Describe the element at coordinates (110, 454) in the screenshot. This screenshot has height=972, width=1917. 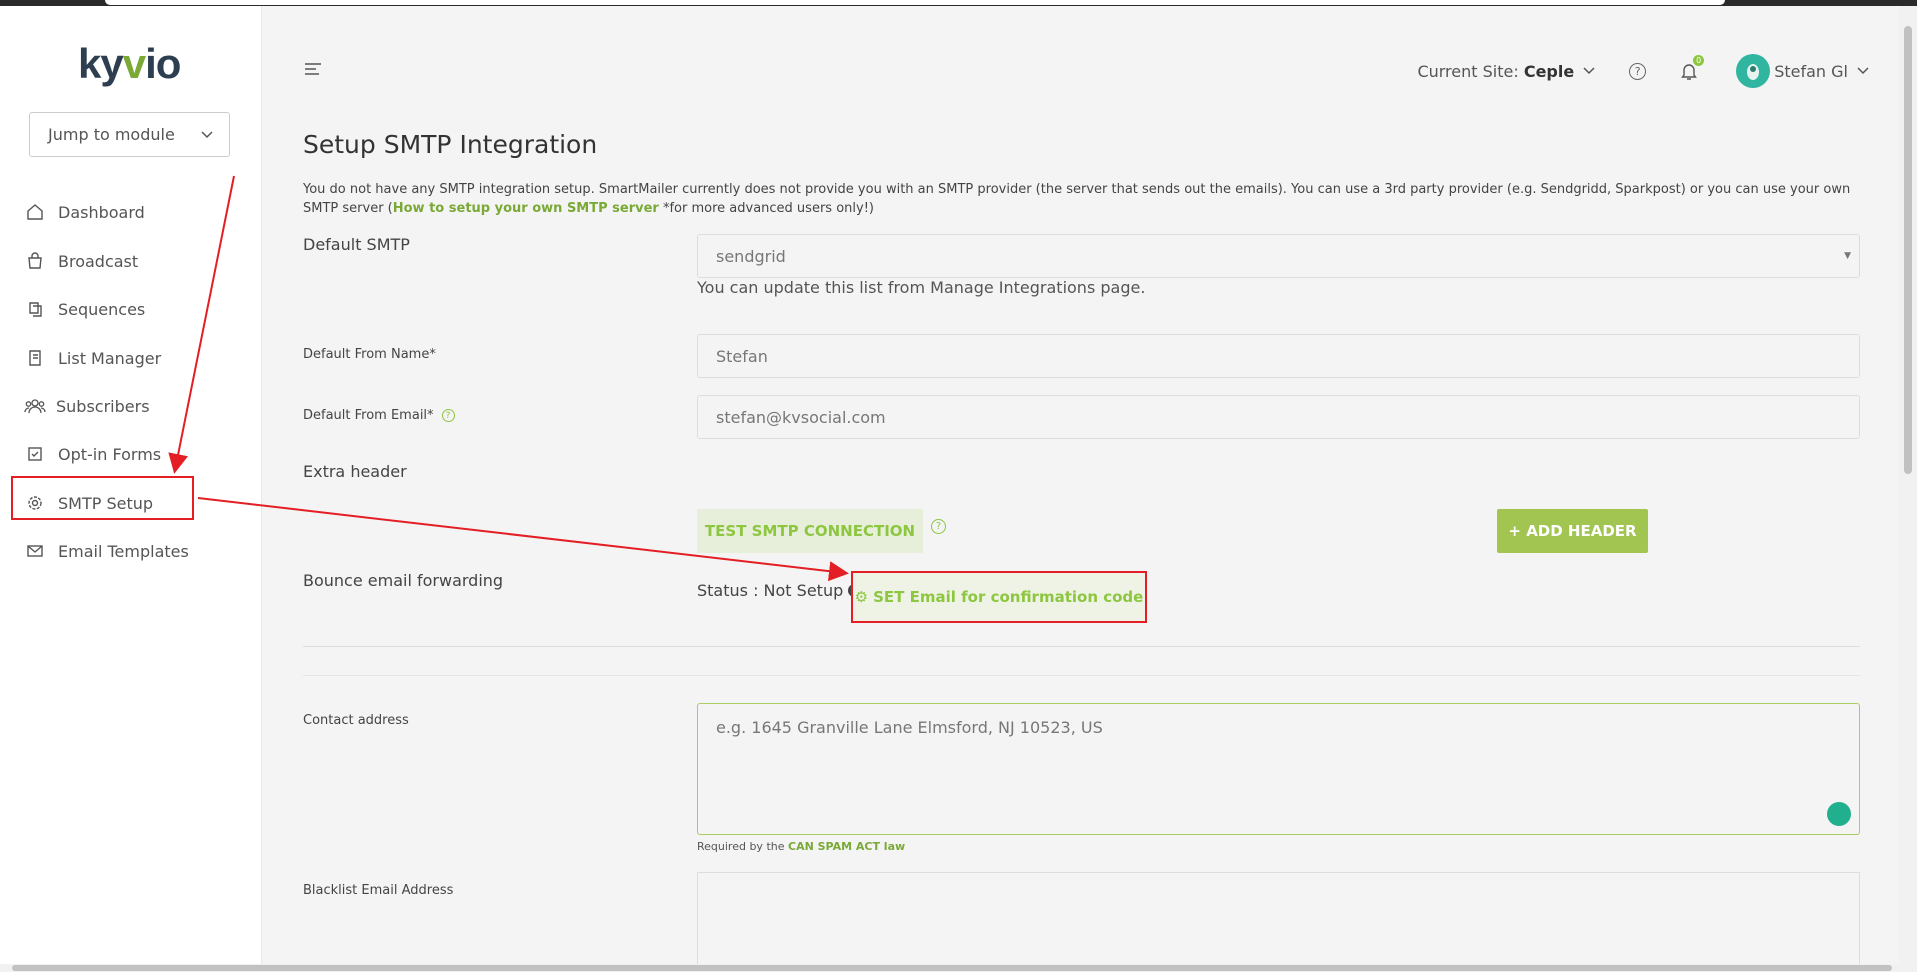
I see `sidebar-item-label: Opt-in Forms` at that location.